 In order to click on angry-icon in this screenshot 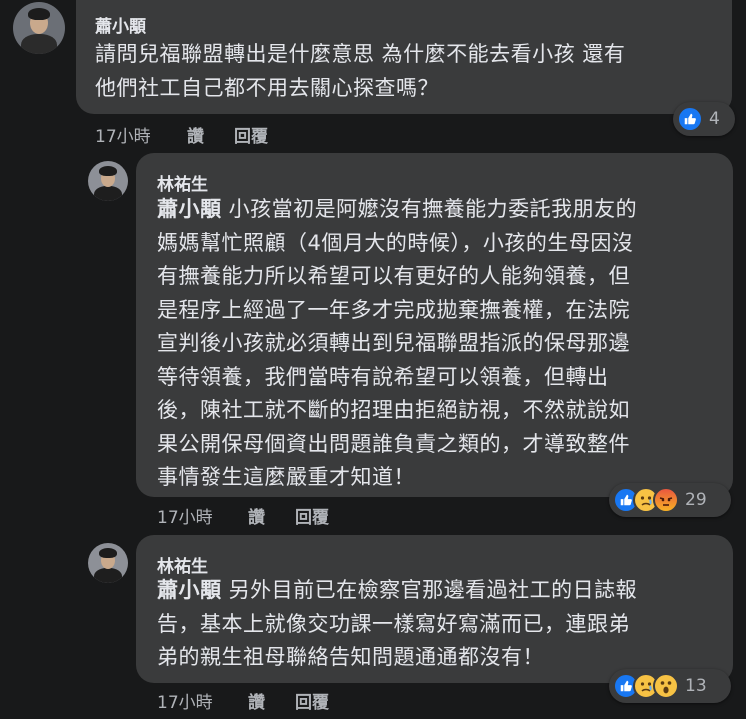, I will do `click(666, 500)`.